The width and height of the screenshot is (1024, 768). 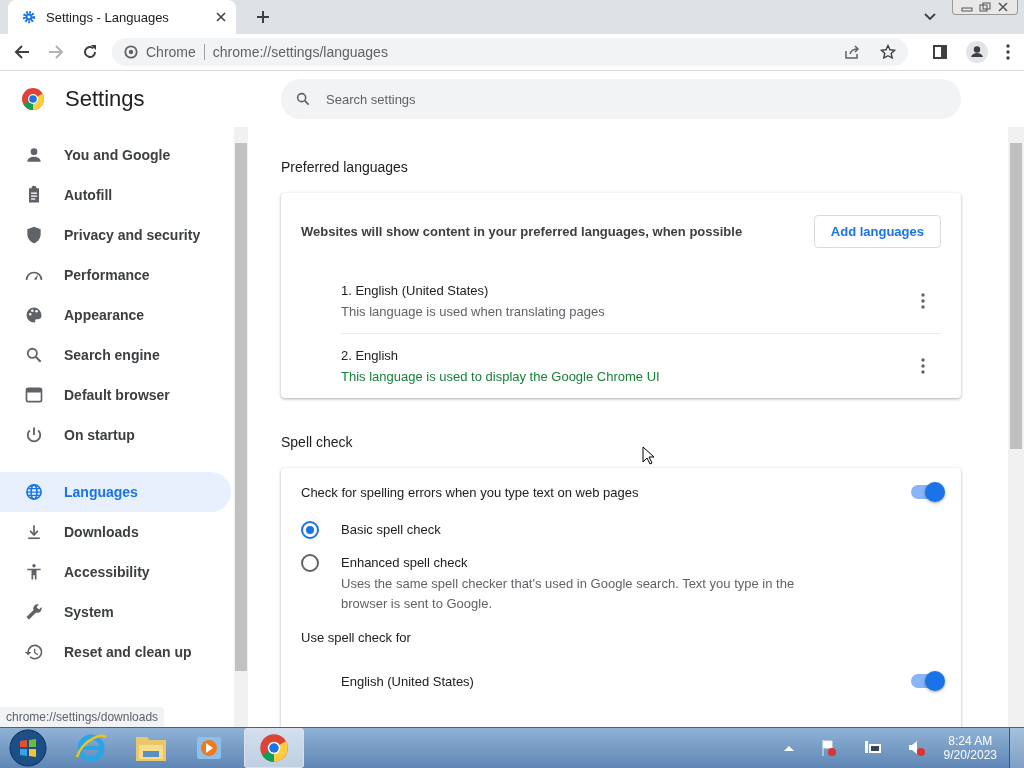 What do you see at coordinates (108, 17) in the screenshot?
I see `tab-title: Settings - Languages` at bounding box center [108, 17].